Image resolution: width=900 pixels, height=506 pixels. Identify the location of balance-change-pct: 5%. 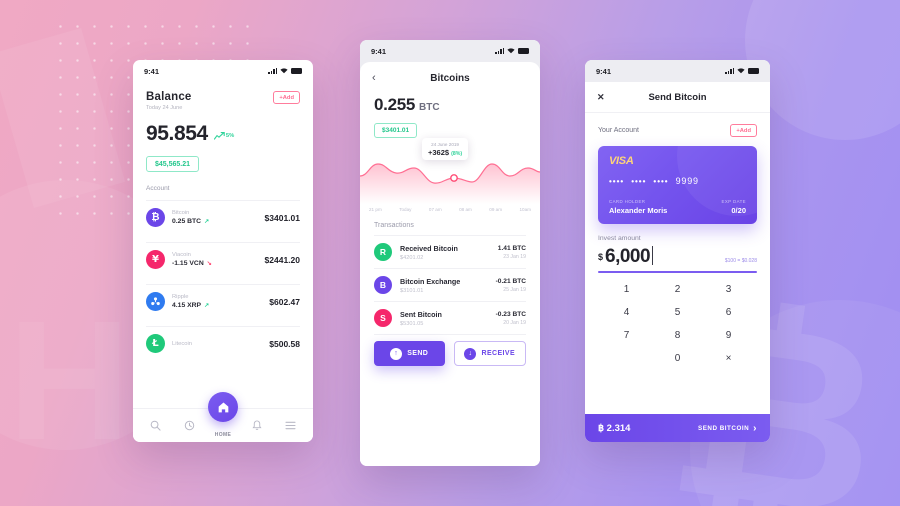
(230, 136).